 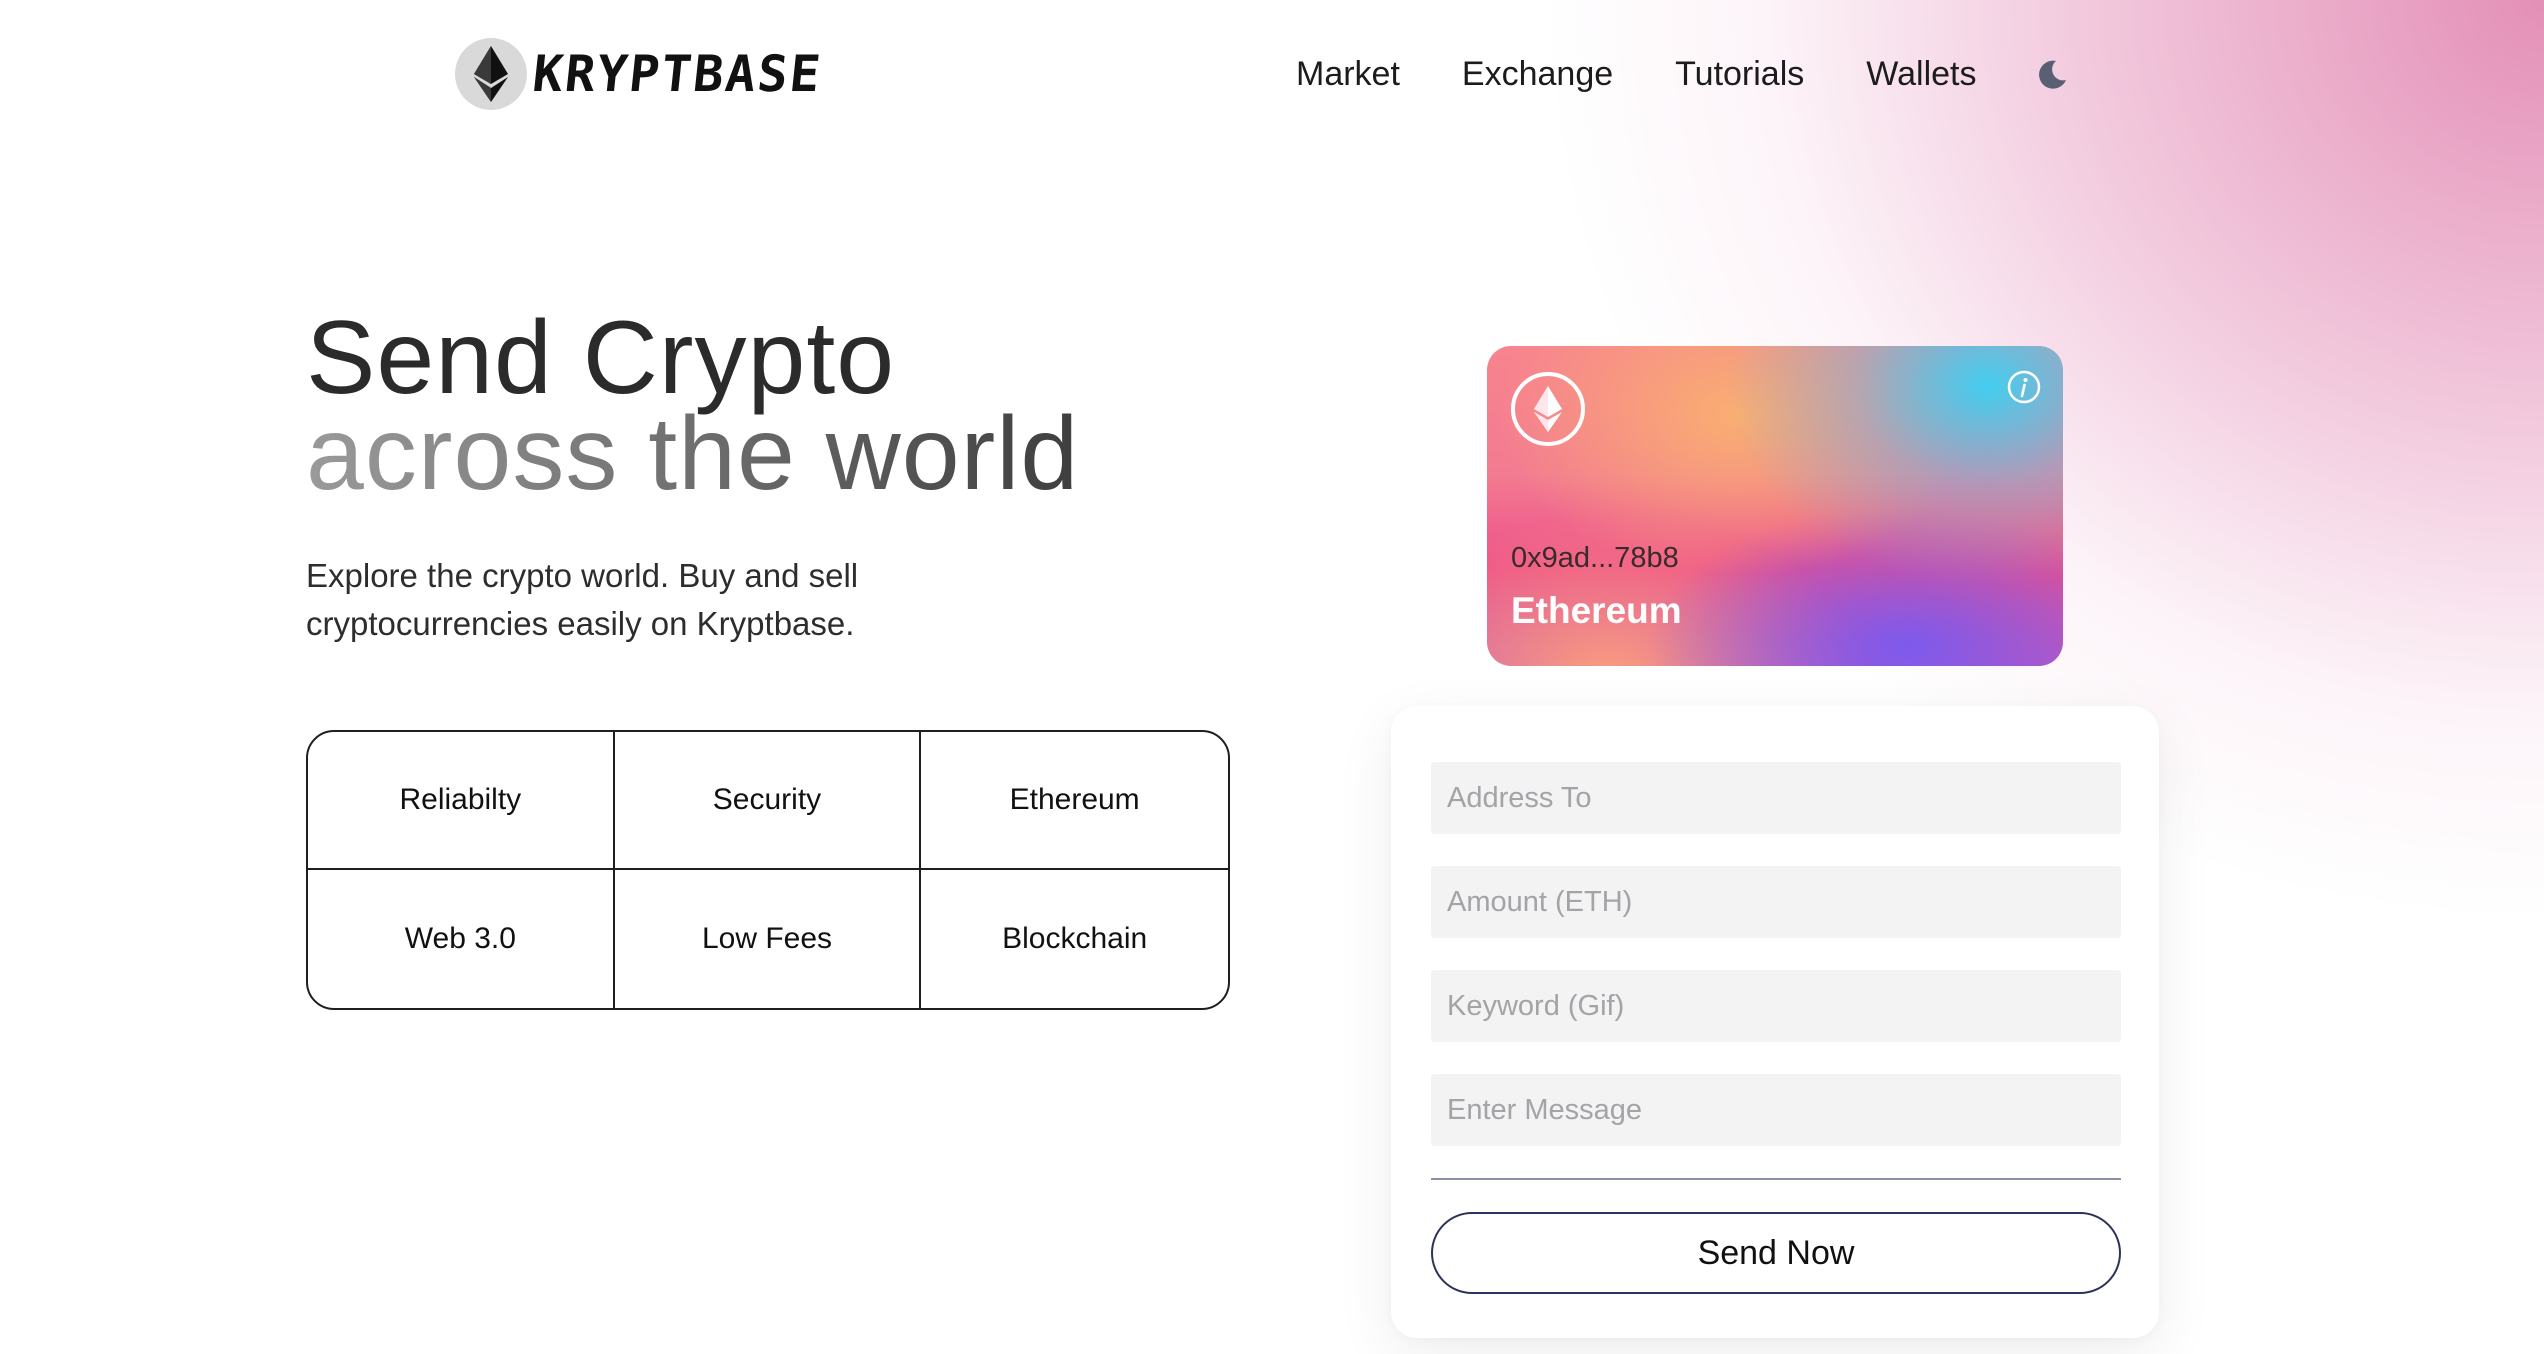 What do you see at coordinates (1776, 902) in the screenshot?
I see `amount-input` at bounding box center [1776, 902].